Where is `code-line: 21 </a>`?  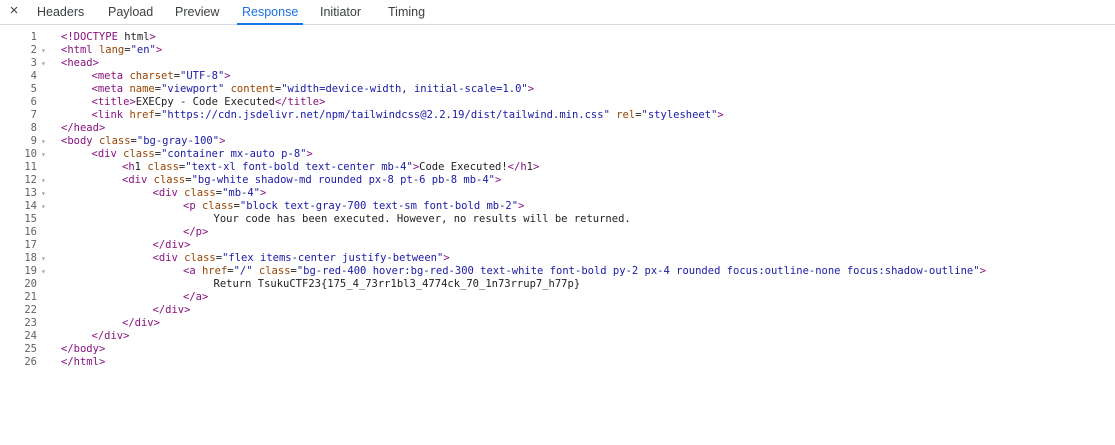
code-line: 21 </a> is located at coordinates (557, 297).